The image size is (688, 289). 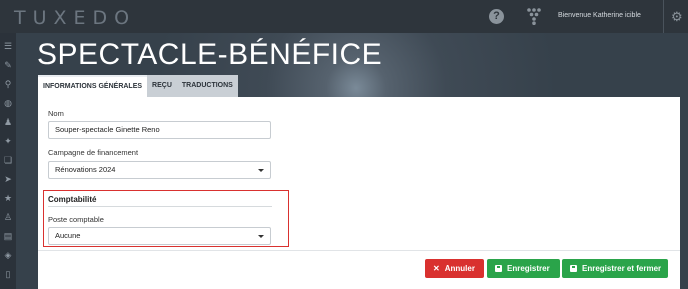 I want to click on search-icon: ⚲, so click(x=8, y=84).